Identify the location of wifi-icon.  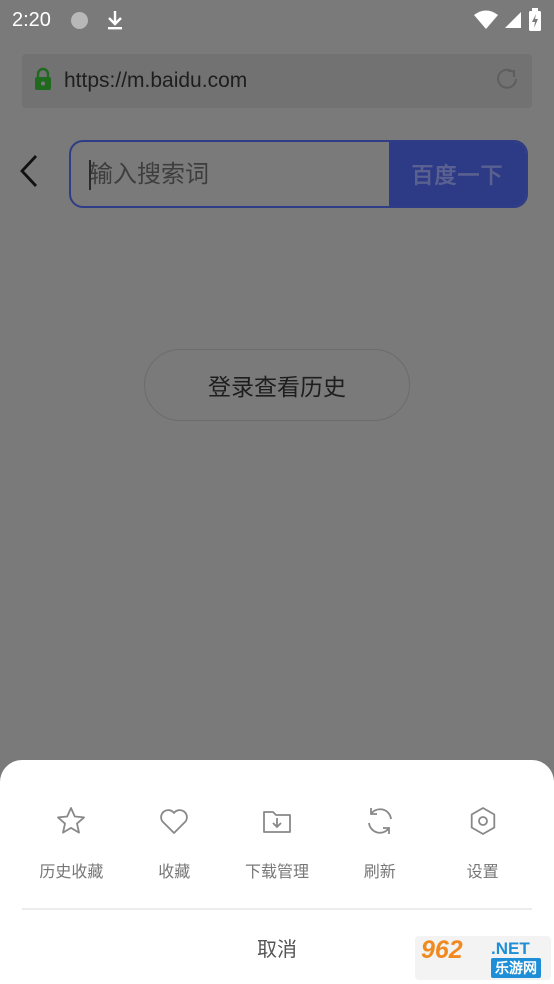
(486, 19).